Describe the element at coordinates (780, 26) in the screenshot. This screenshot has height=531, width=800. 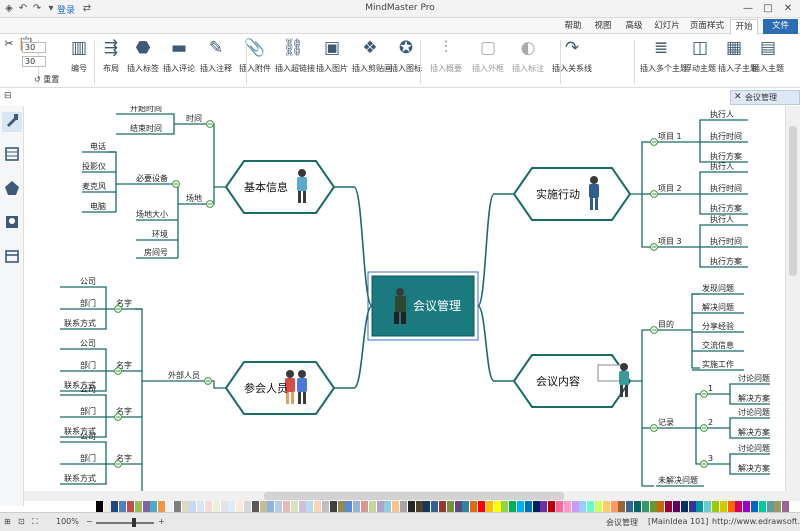
I see `tab-0: 文件` at that location.